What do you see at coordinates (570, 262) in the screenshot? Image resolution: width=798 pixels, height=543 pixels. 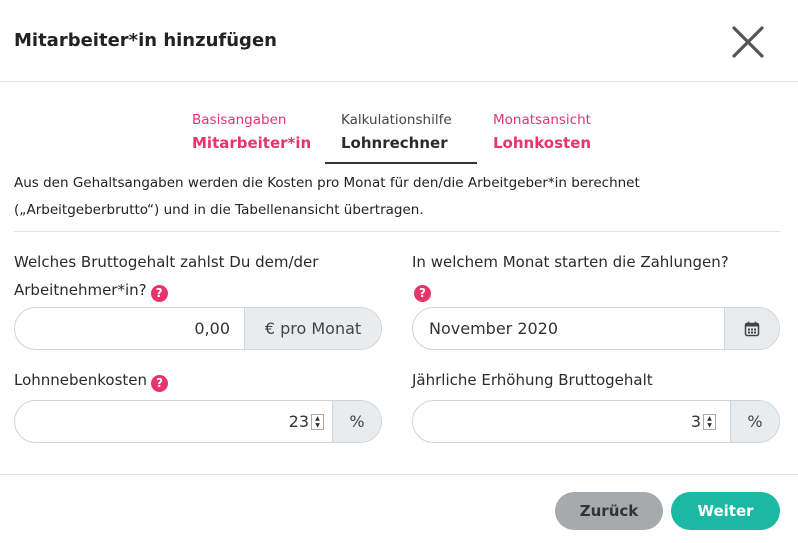 I see `start-month-label-text: In welchem Monat starten die Zahlungen?` at bounding box center [570, 262].